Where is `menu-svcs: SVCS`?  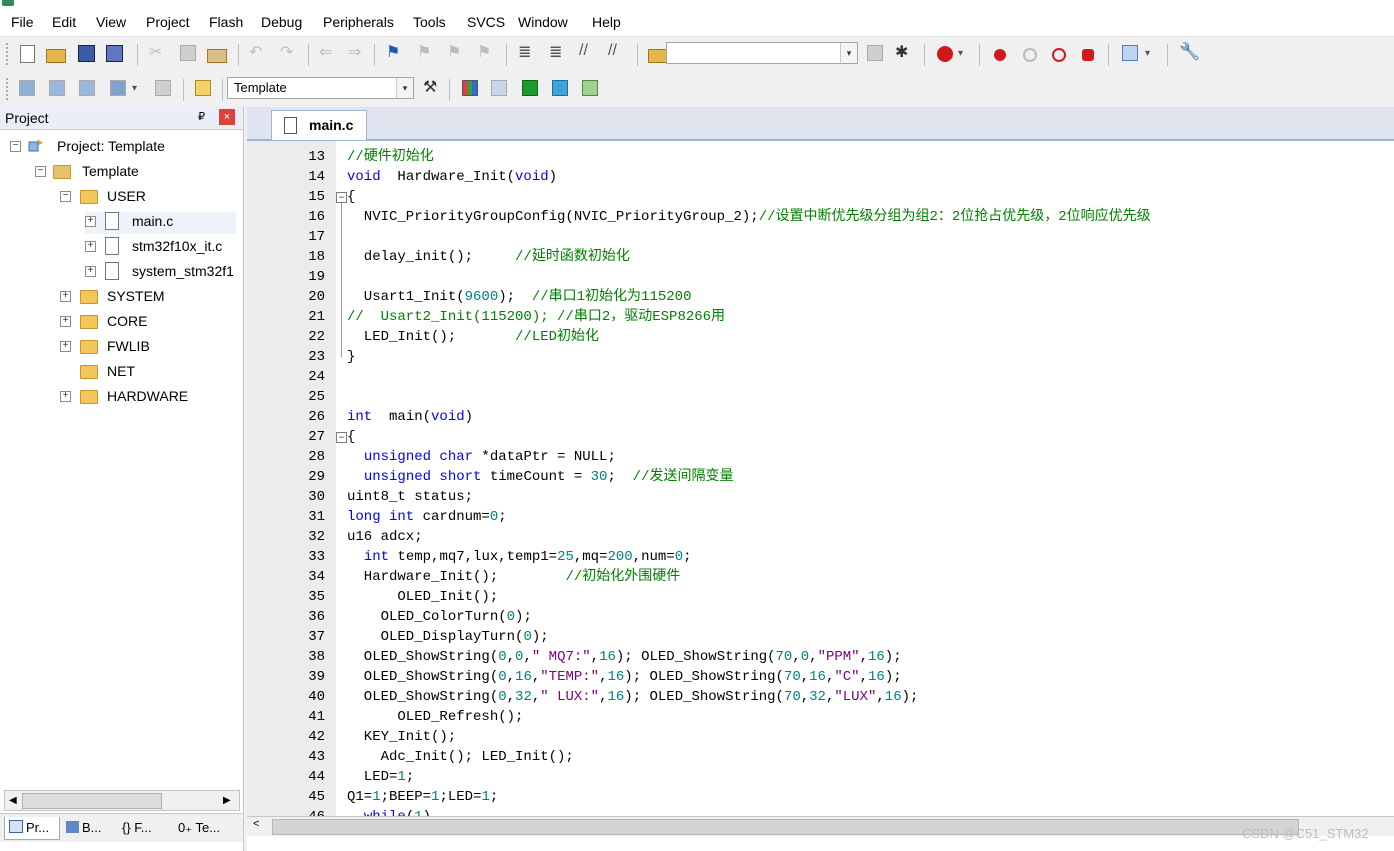 menu-svcs: SVCS is located at coordinates (486, 22).